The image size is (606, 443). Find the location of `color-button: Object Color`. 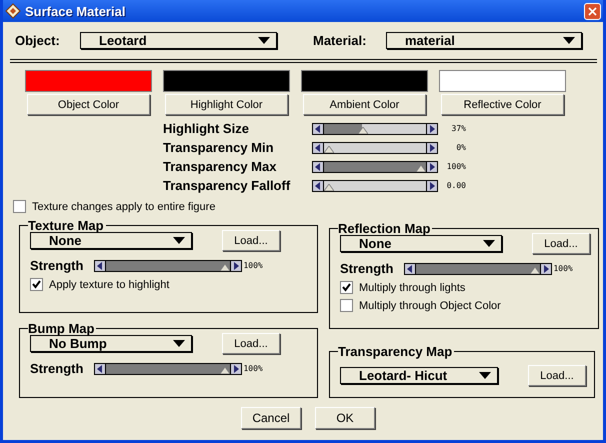

color-button: Object Color is located at coordinates (88, 104).